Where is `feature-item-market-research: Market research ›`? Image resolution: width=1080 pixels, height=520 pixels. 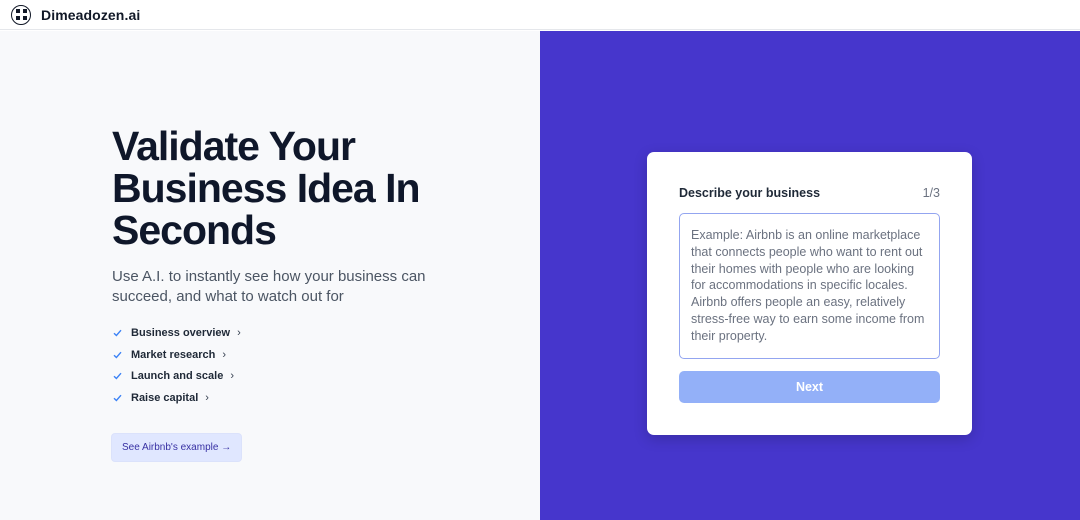
feature-item-market-research: Market research › is located at coordinates (177, 355).